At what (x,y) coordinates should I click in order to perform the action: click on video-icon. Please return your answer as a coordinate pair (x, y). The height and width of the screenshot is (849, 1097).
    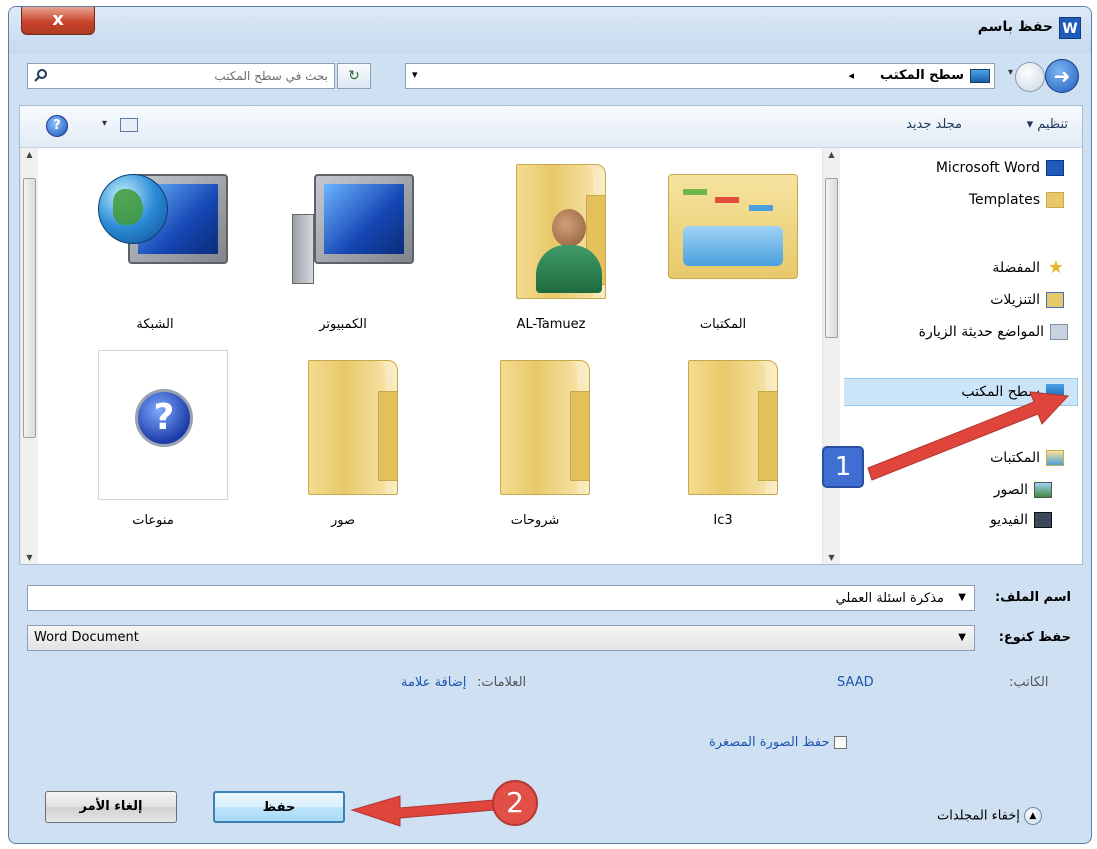
    Looking at the image, I should click on (1043, 520).